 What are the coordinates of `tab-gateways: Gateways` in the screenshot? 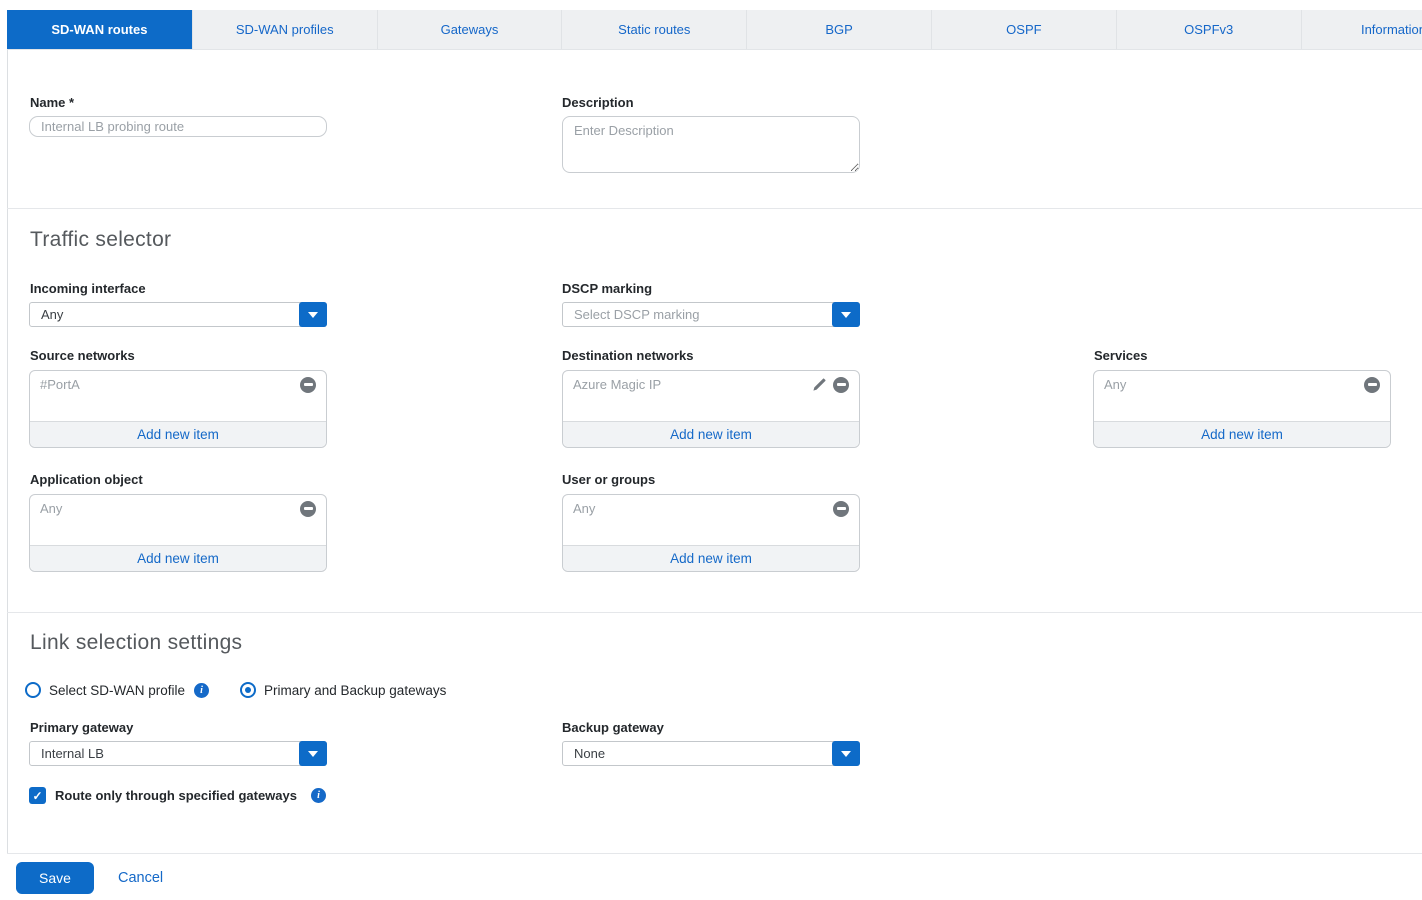 It's located at (469, 29).